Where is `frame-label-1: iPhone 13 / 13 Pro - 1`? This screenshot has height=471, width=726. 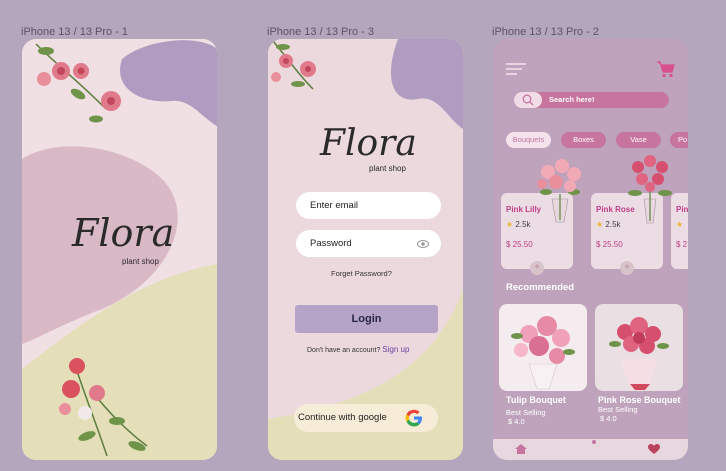 frame-label-1: iPhone 13 / 13 Pro - 1 is located at coordinates (75, 32).